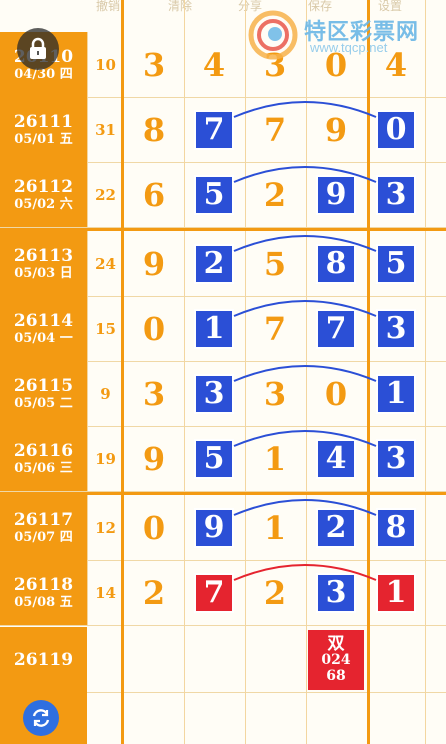  What do you see at coordinates (43, 537) in the screenshot?
I see `period-date: 05/07 四` at bounding box center [43, 537].